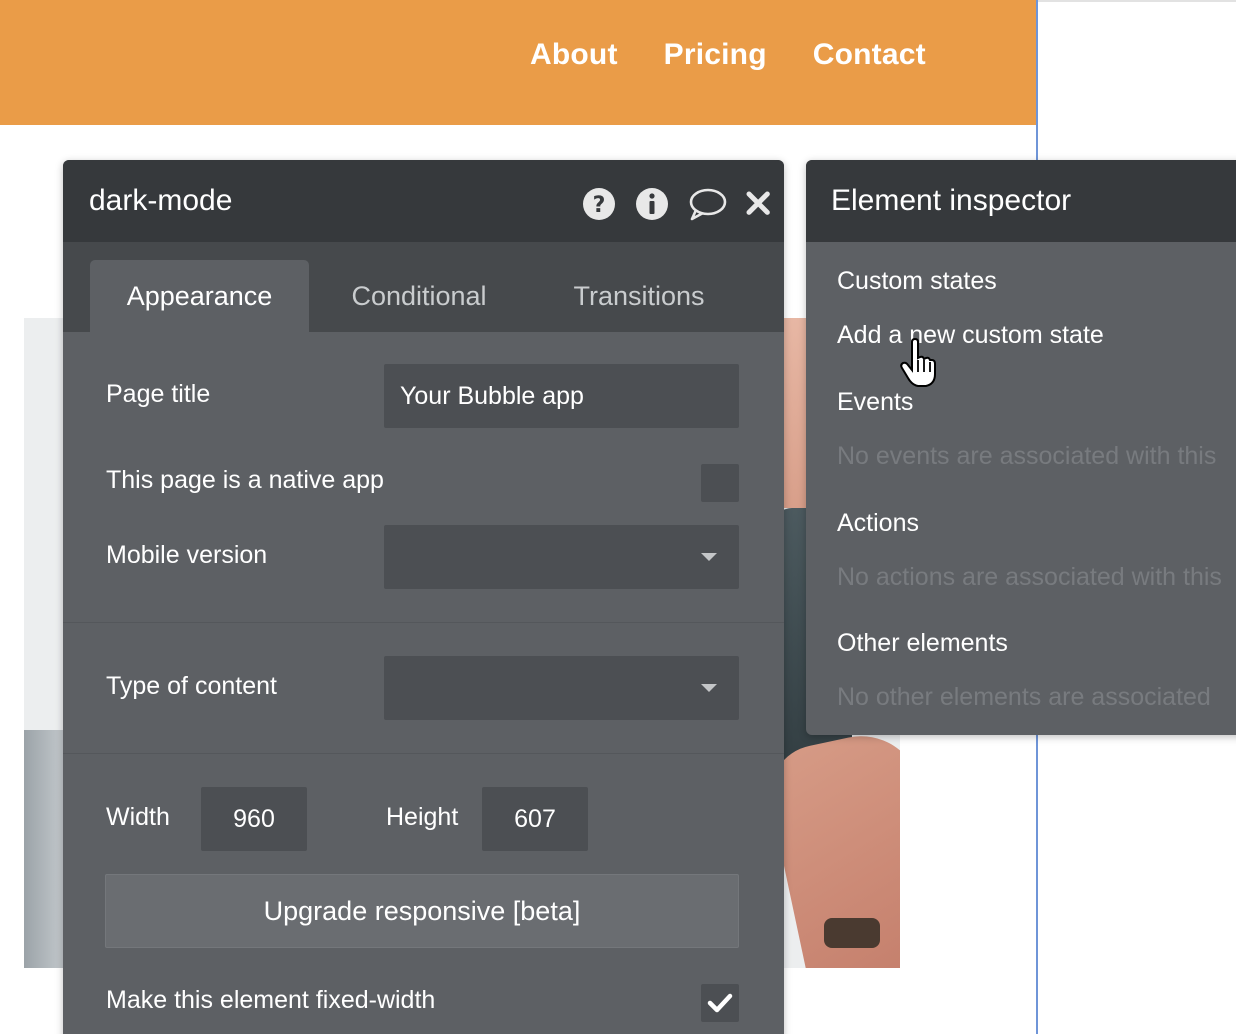 The image size is (1236, 1034). I want to click on help-icon: ?, so click(599, 204).